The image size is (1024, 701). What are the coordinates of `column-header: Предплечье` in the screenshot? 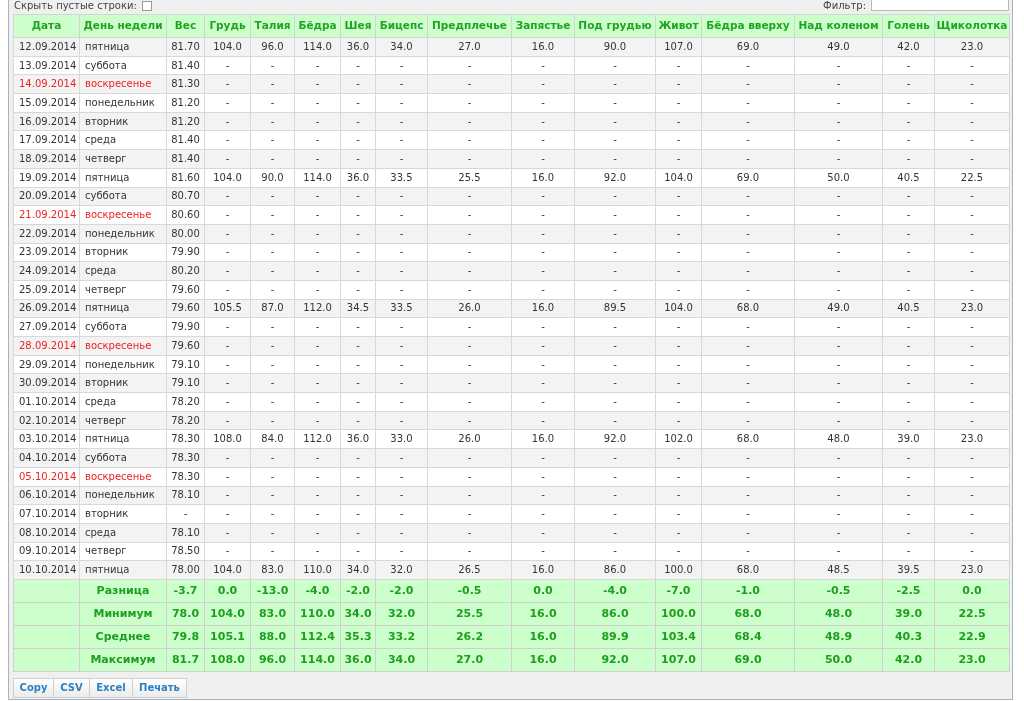 It's located at (469, 26).